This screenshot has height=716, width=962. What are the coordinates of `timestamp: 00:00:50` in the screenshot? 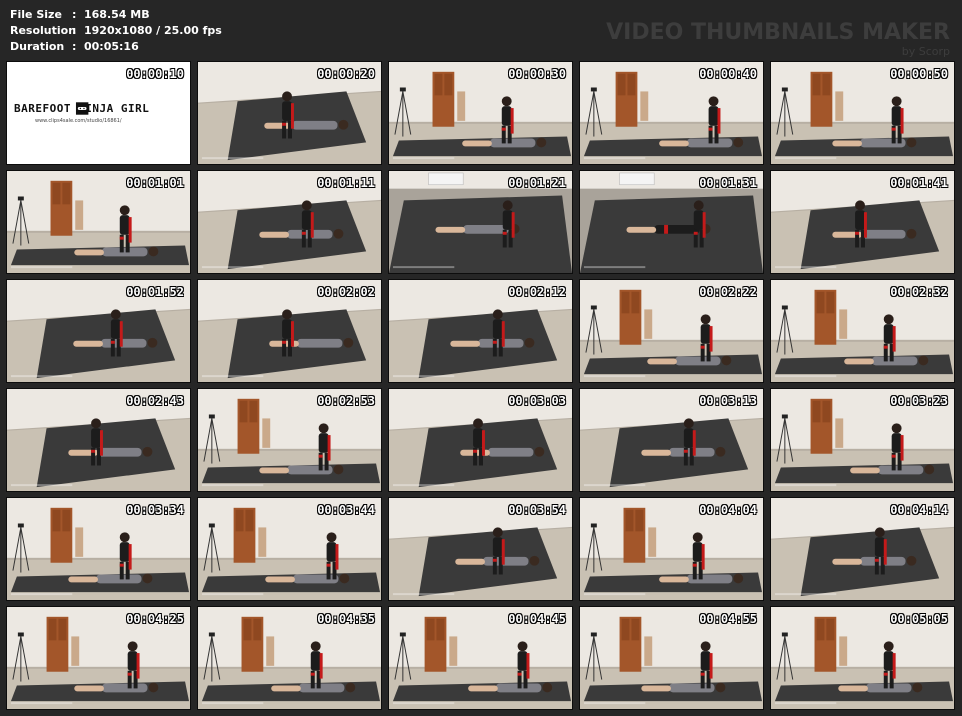 It's located at (919, 74).